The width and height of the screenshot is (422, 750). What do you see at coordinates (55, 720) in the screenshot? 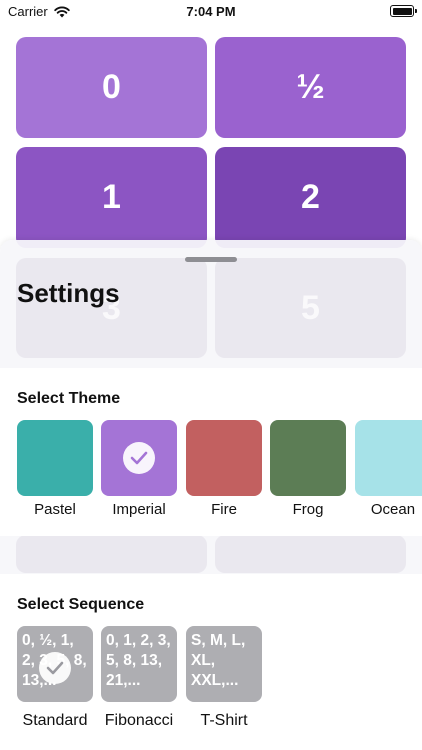
I see `sequence-label-standard: Standard` at bounding box center [55, 720].